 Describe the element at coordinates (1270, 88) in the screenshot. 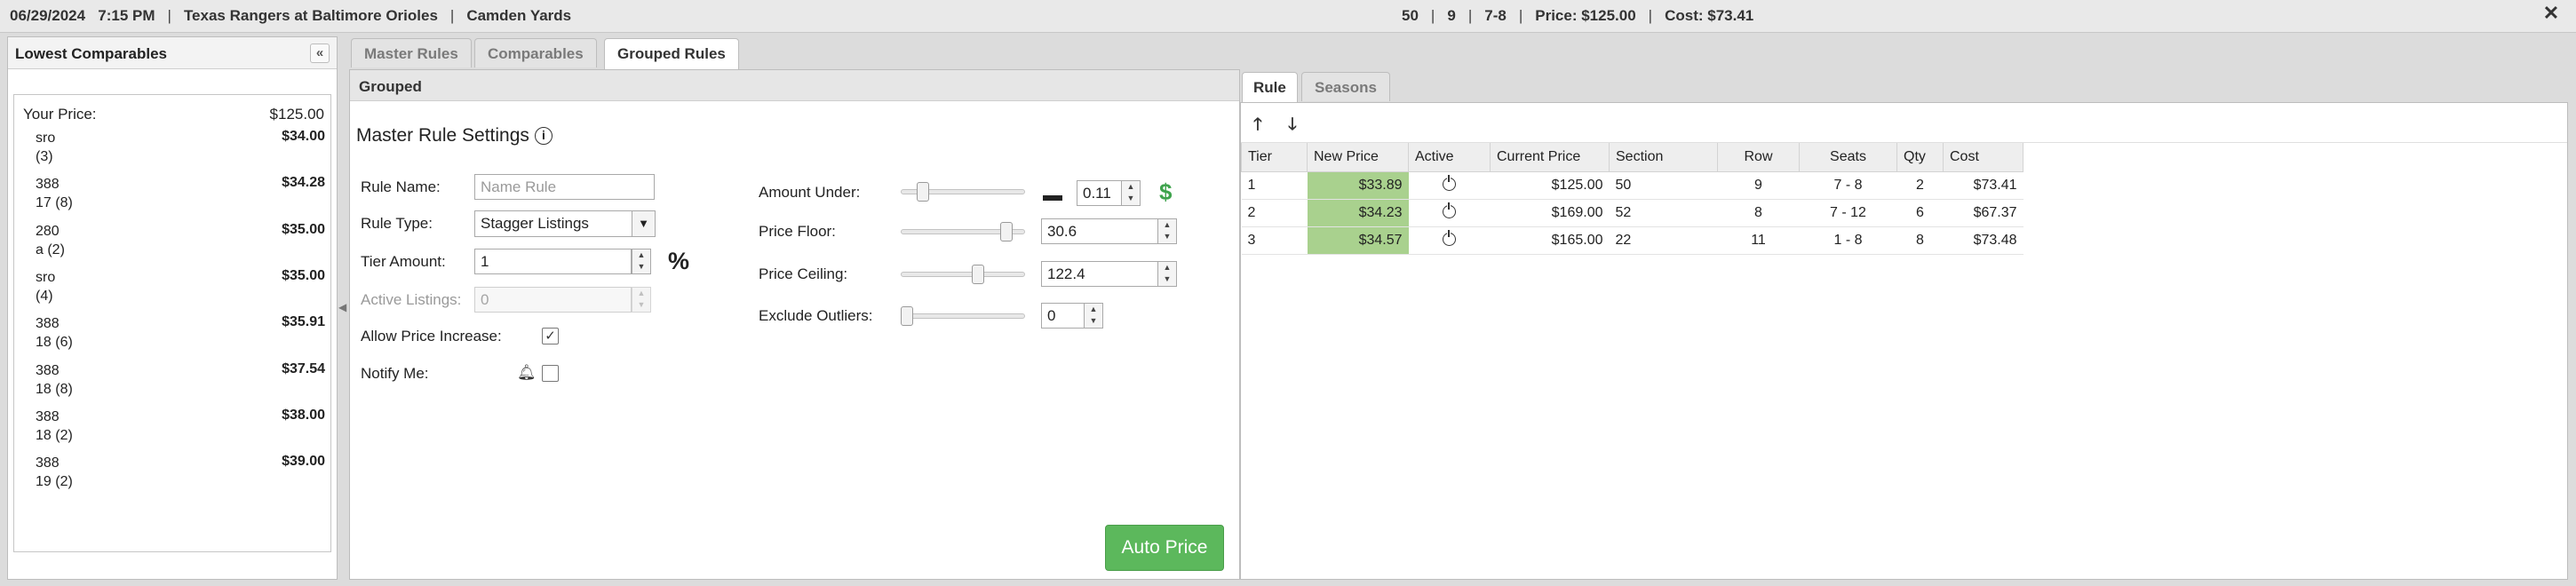

I see `tab-rule: Rule` at that location.